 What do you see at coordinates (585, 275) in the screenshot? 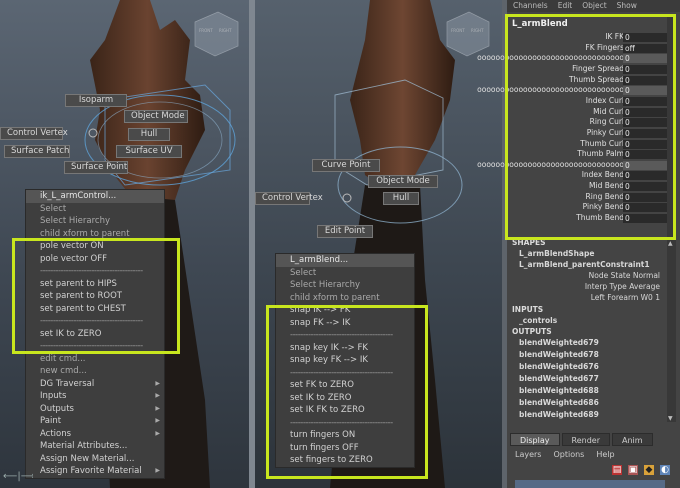
I see `attr-node-state: Node State Normal` at bounding box center [585, 275].